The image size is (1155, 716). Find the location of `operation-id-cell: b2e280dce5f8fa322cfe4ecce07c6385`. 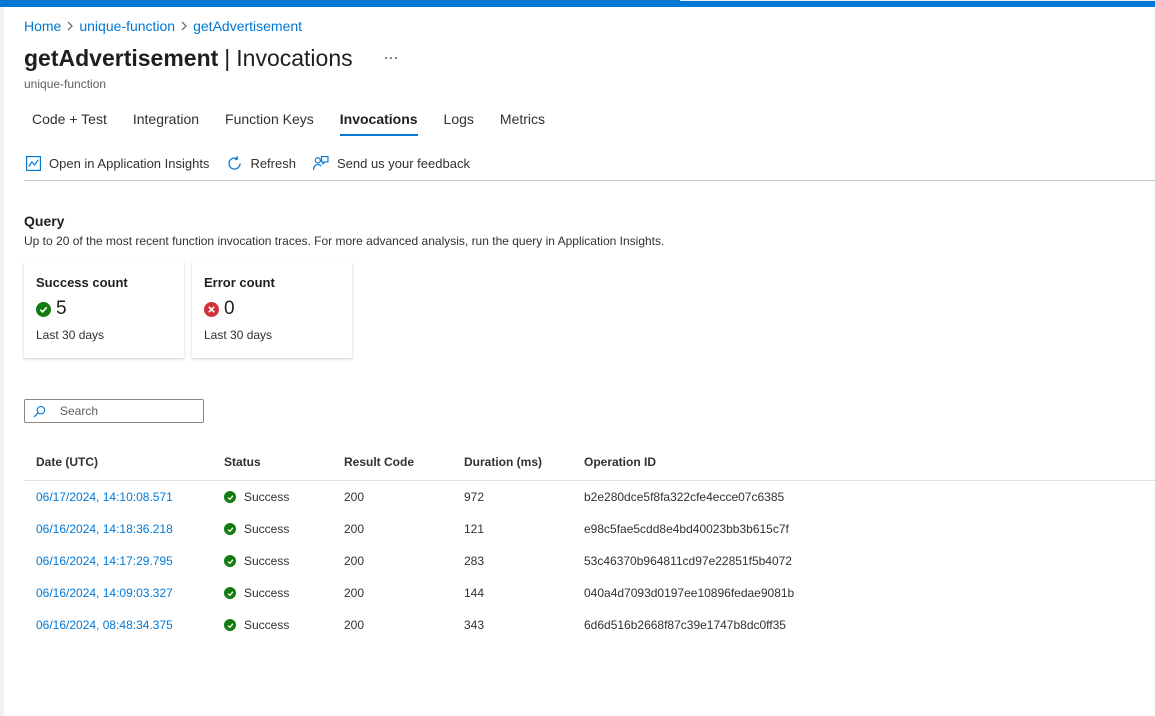

operation-id-cell: b2e280dce5f8fa322cfe4ecce07c6385 is located at coordinates (684, 497).